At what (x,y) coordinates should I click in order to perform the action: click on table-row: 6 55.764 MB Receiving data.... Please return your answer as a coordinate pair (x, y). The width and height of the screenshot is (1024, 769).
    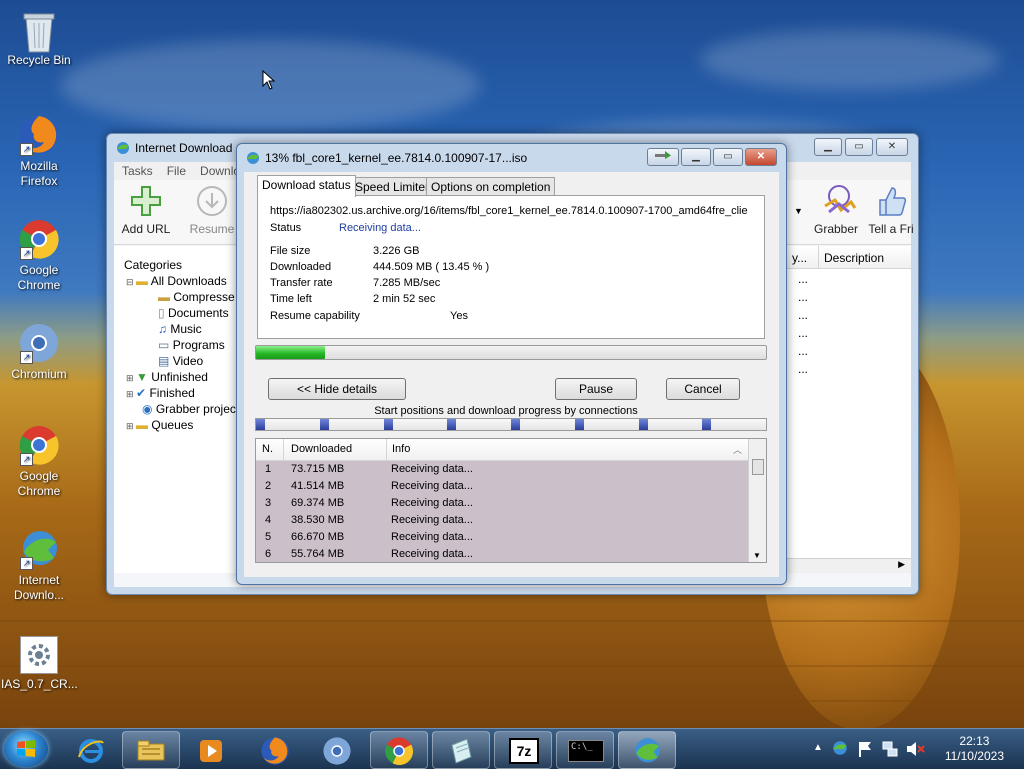
    Looking at the image, I should click on (502, 554).